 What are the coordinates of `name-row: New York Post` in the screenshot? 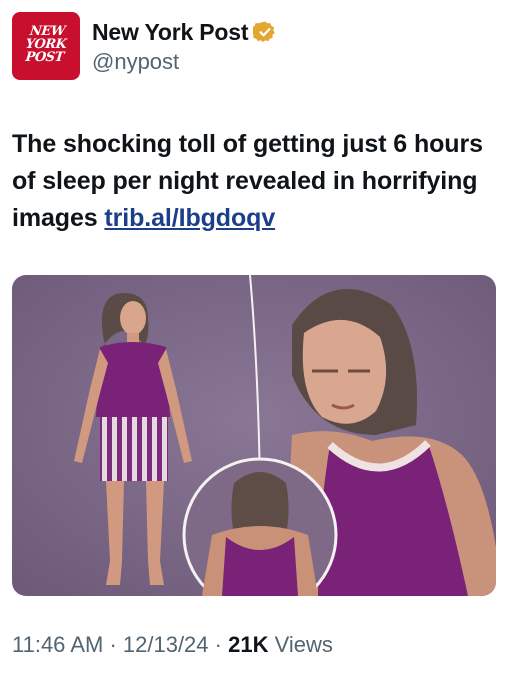 It's located at (184, 32).